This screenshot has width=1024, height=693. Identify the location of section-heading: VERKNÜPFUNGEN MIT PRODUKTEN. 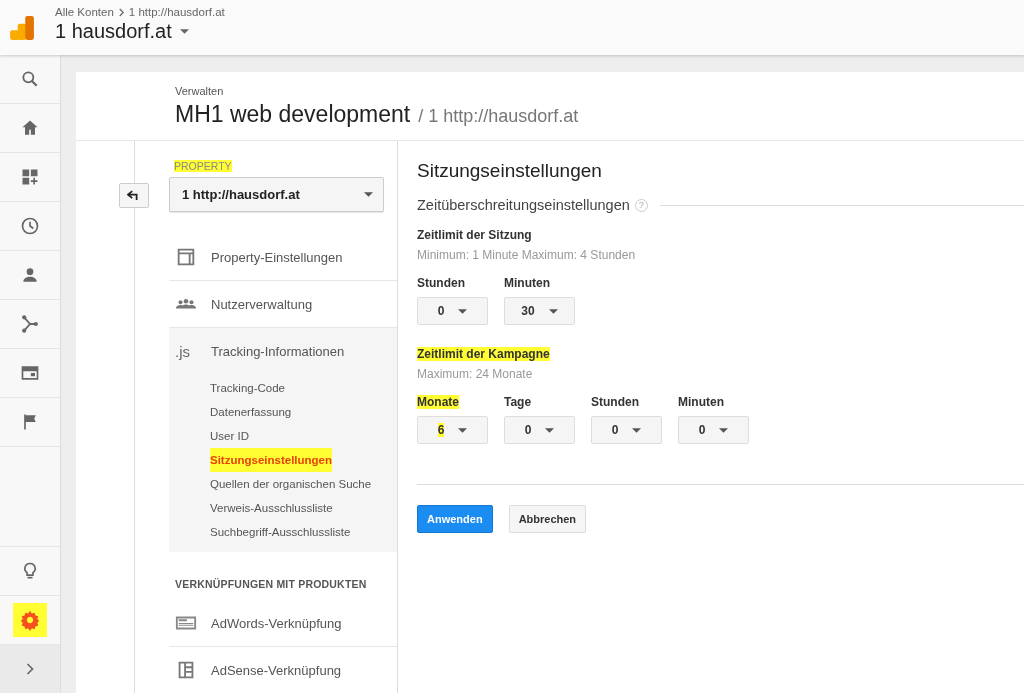
(271, 584).